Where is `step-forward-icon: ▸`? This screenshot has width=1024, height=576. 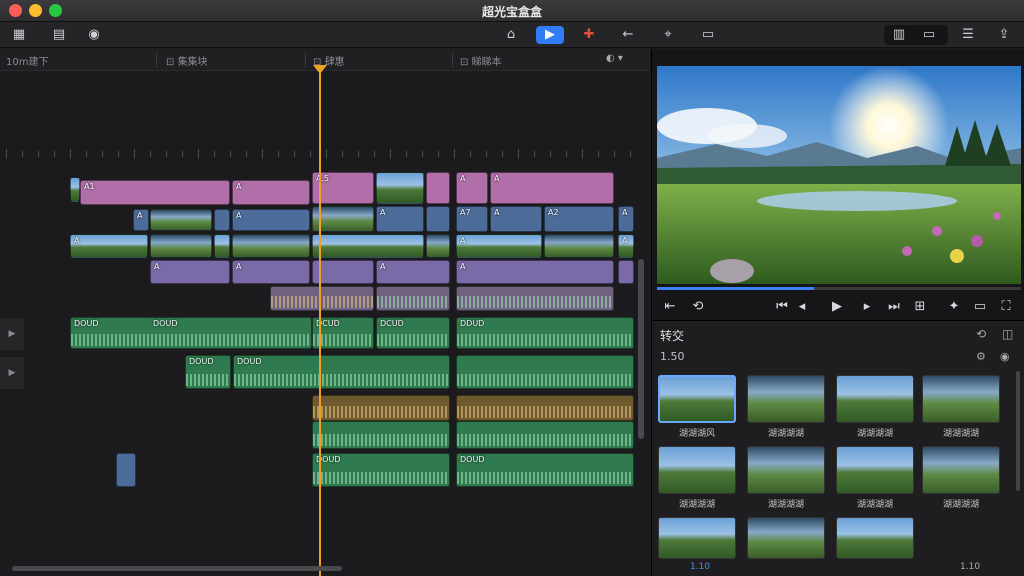 step-forward-icon: ▸ is located at coordinates (867, 306).